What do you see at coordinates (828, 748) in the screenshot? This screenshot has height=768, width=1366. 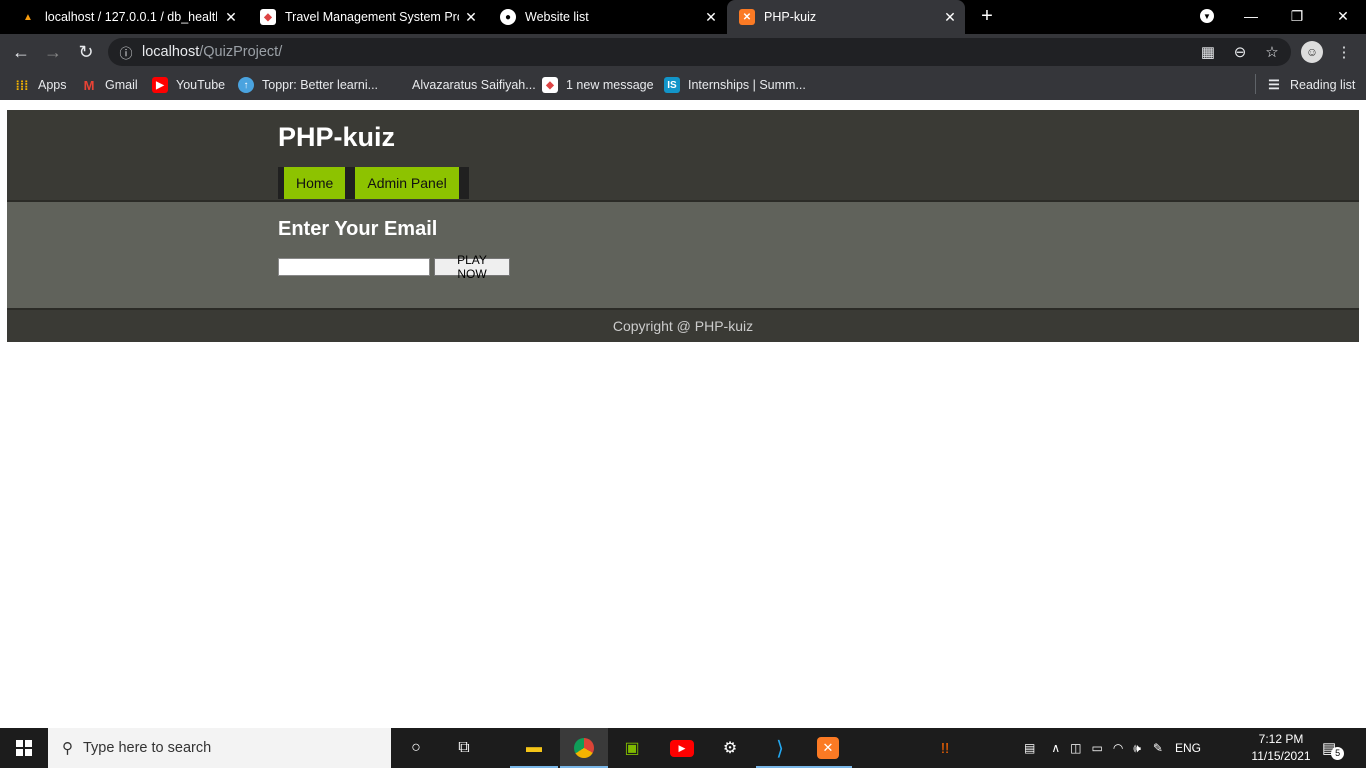 I see `xampp-taskbar-icon: ✕` at bounding box center [828, 748].